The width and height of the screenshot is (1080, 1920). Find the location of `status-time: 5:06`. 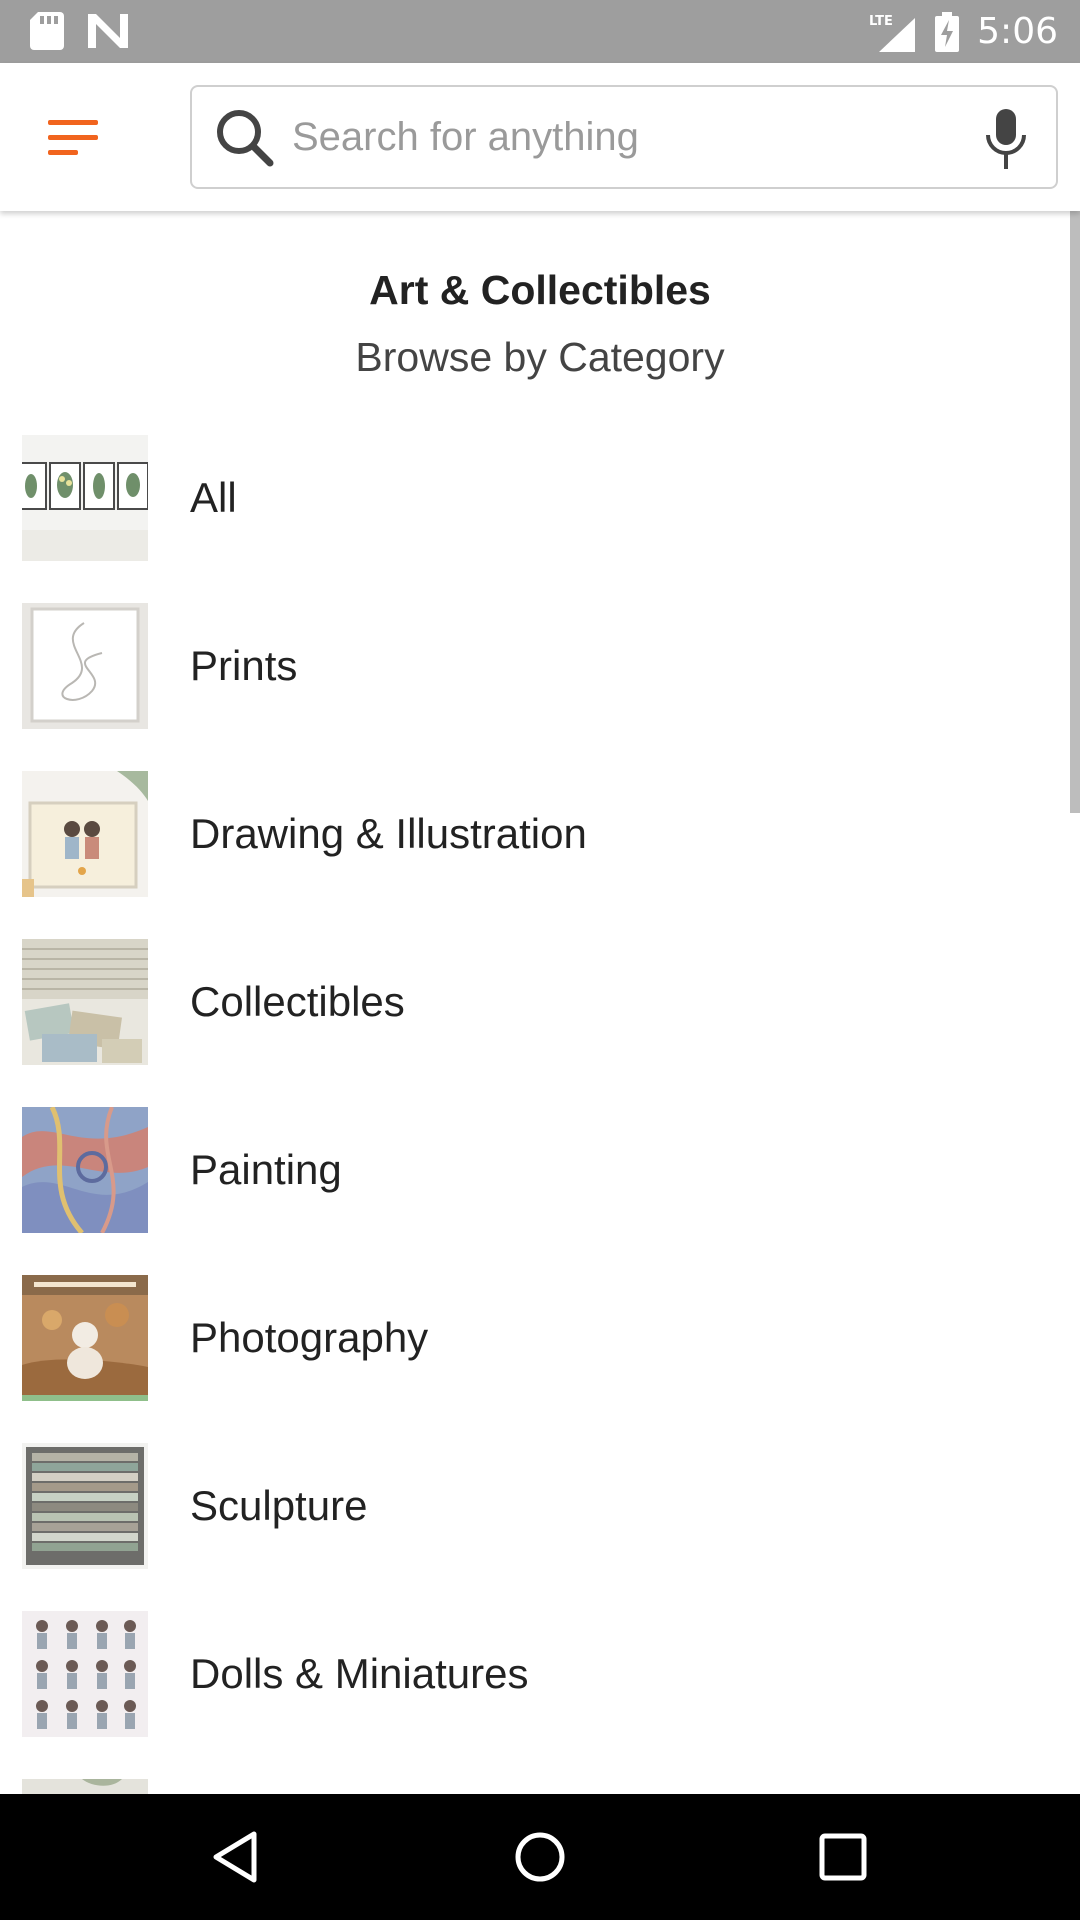

status-time: 5:06 is located at coordinates (1017, 31).